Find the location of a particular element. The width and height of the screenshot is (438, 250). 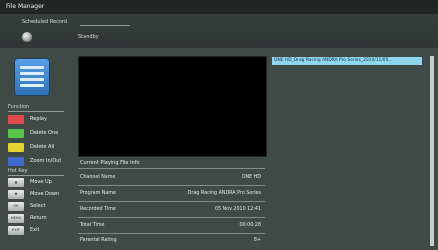

file-info-heading: Current Playing File Info is located at coordinates (110, 163).